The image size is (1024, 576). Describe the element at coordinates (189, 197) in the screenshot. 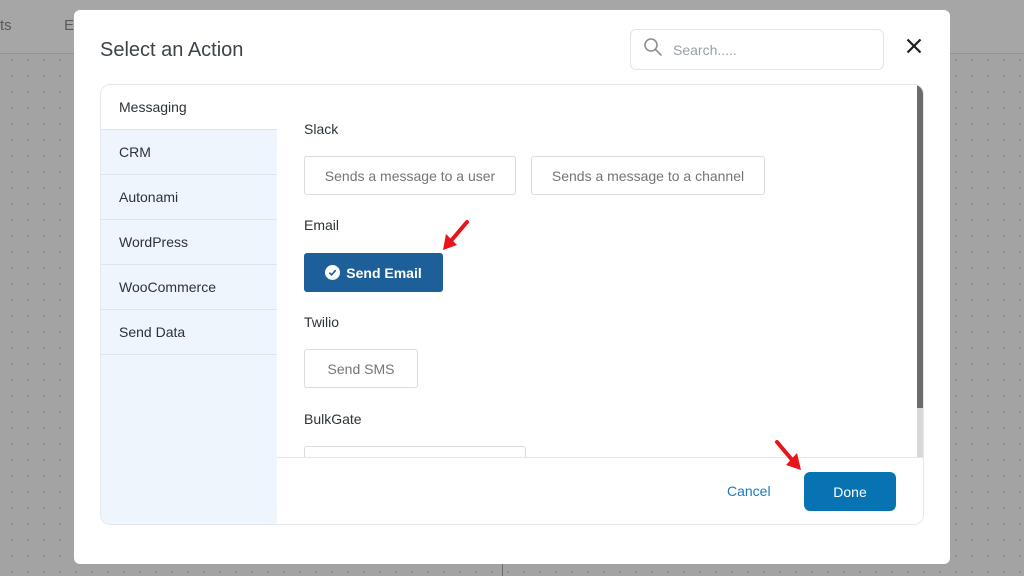

I see `sidebar-item-autonami: Autonami` at that location.